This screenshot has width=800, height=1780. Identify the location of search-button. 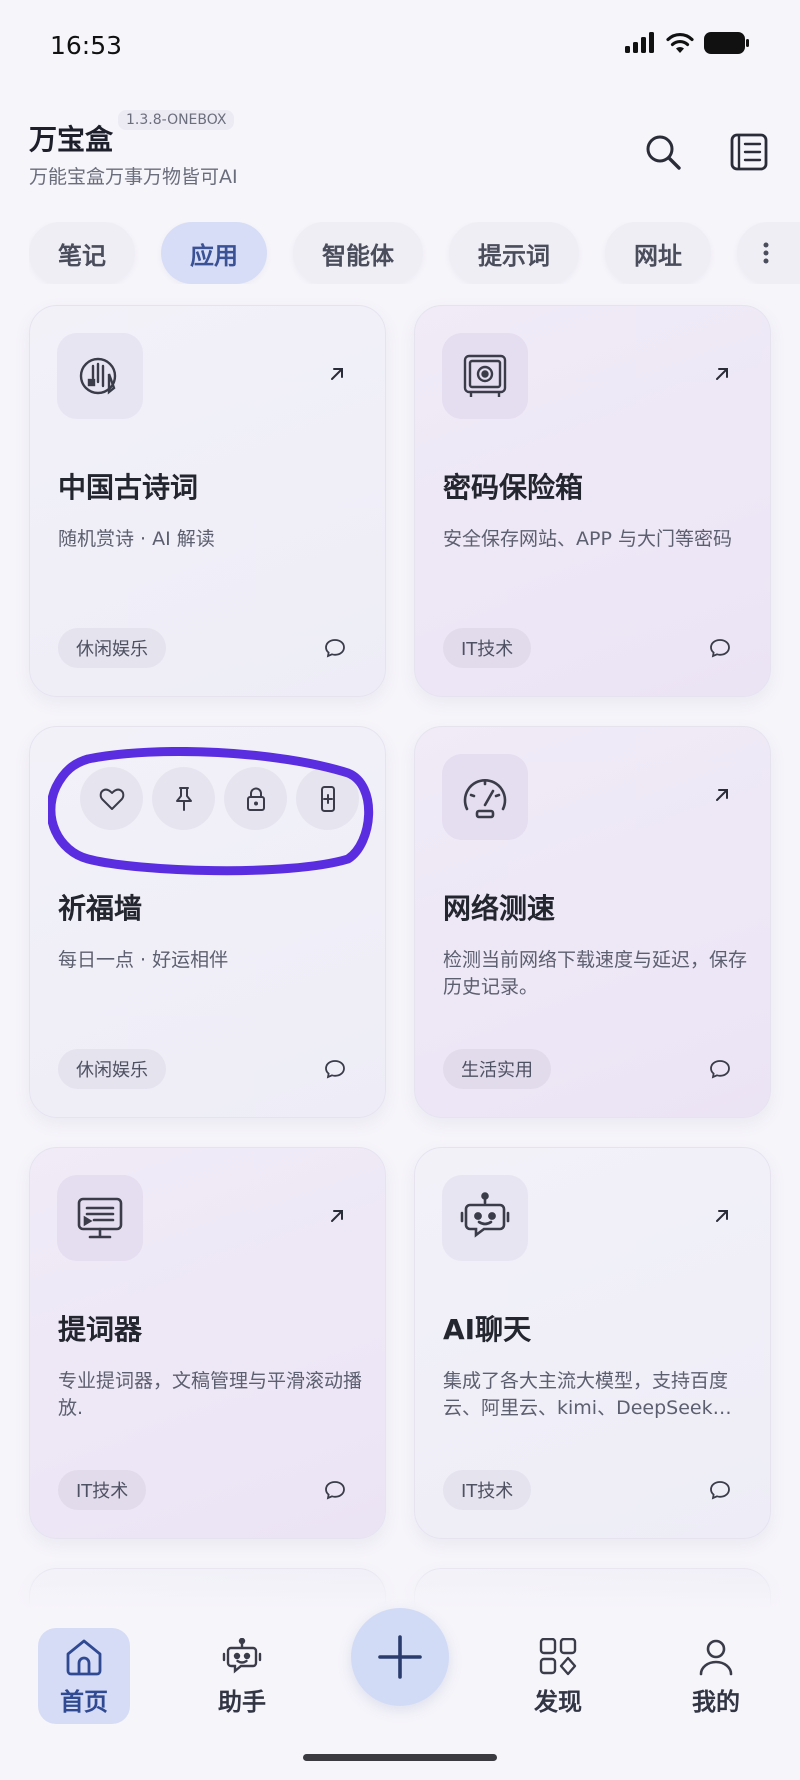
(663, 152).